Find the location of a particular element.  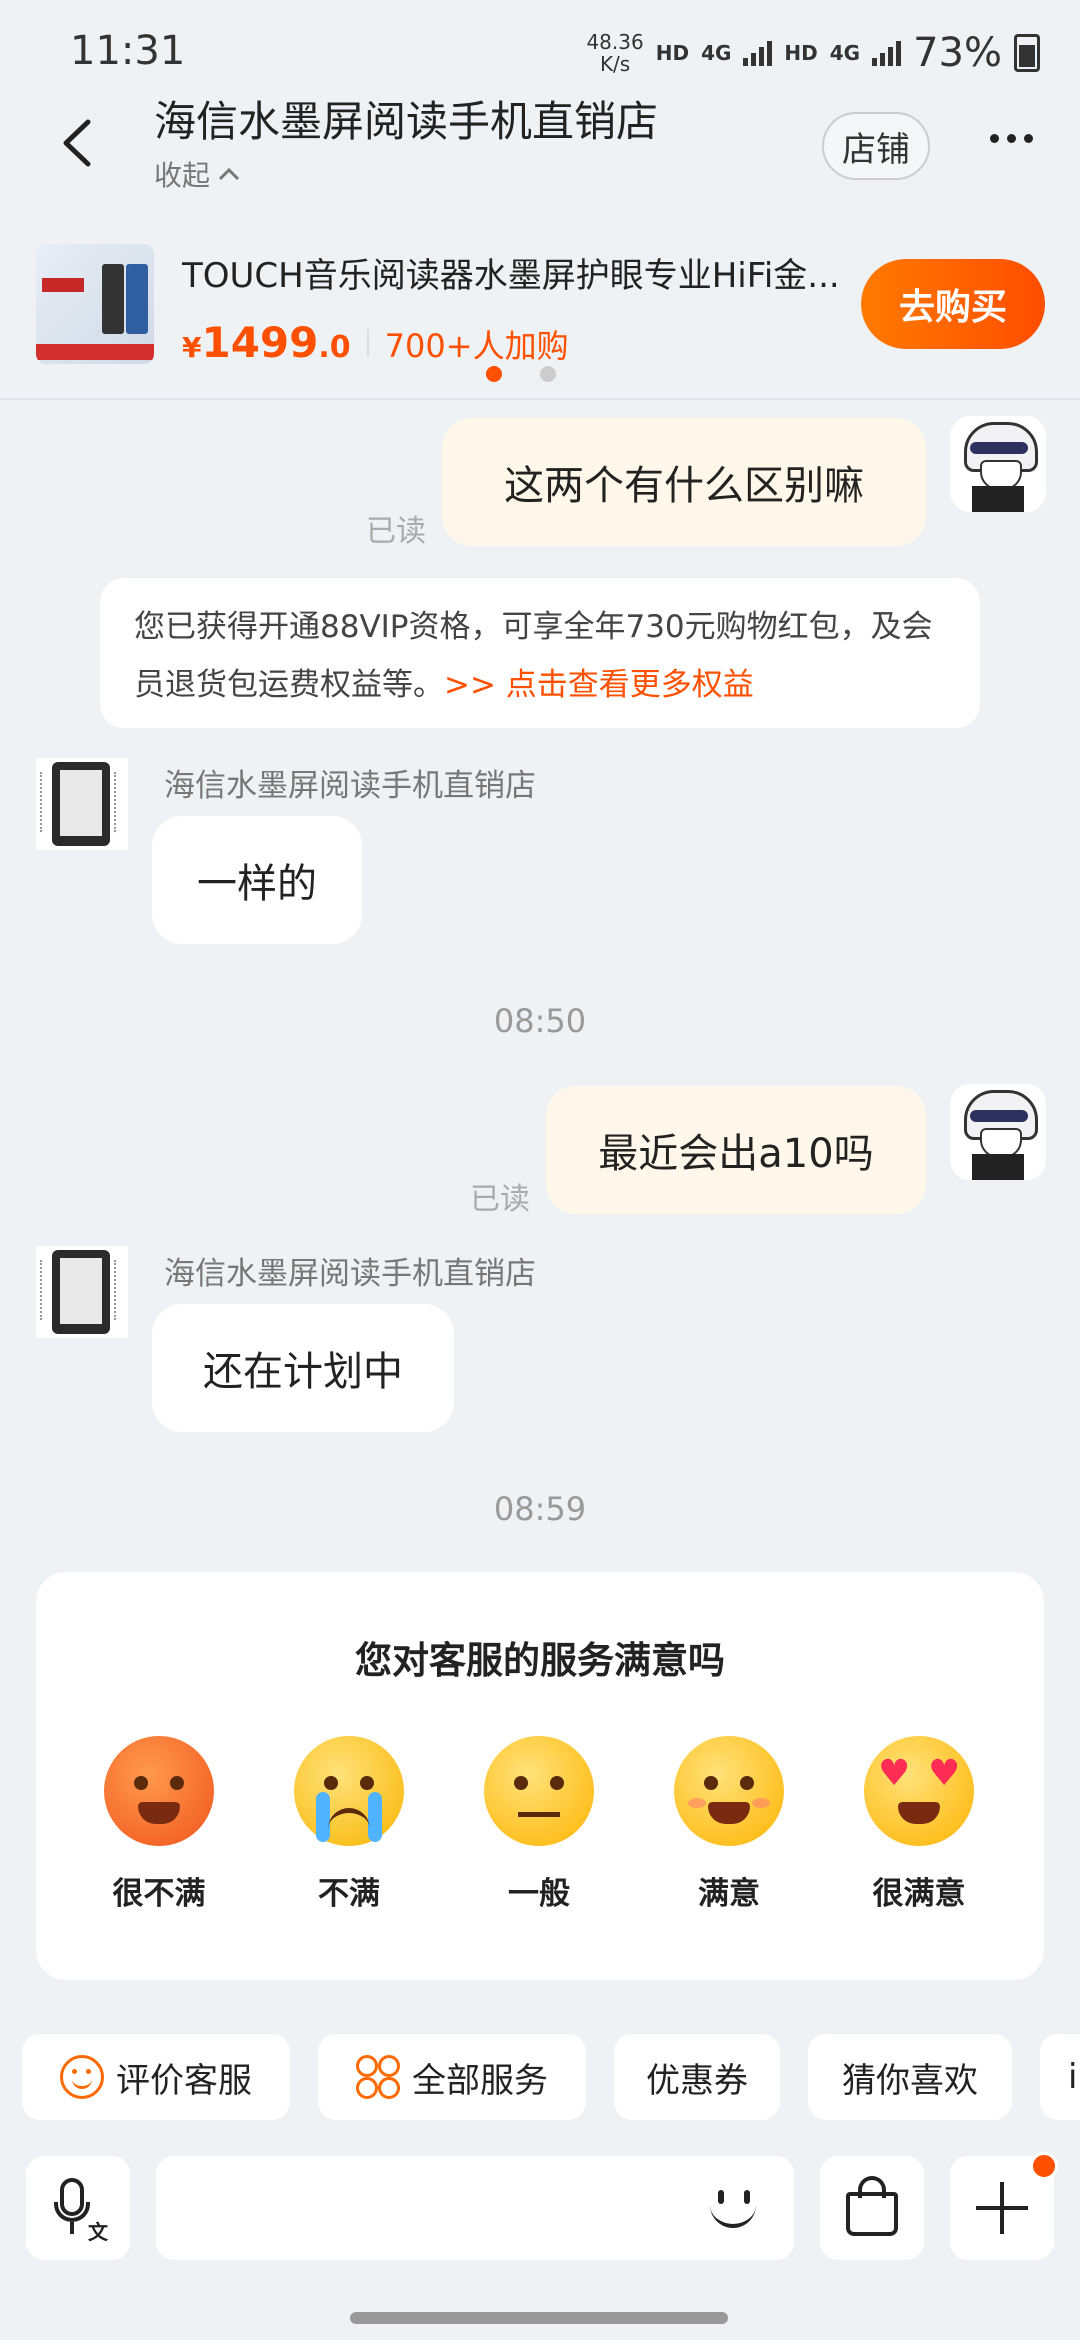

home-indicator is located at coordinates (539, 2318).